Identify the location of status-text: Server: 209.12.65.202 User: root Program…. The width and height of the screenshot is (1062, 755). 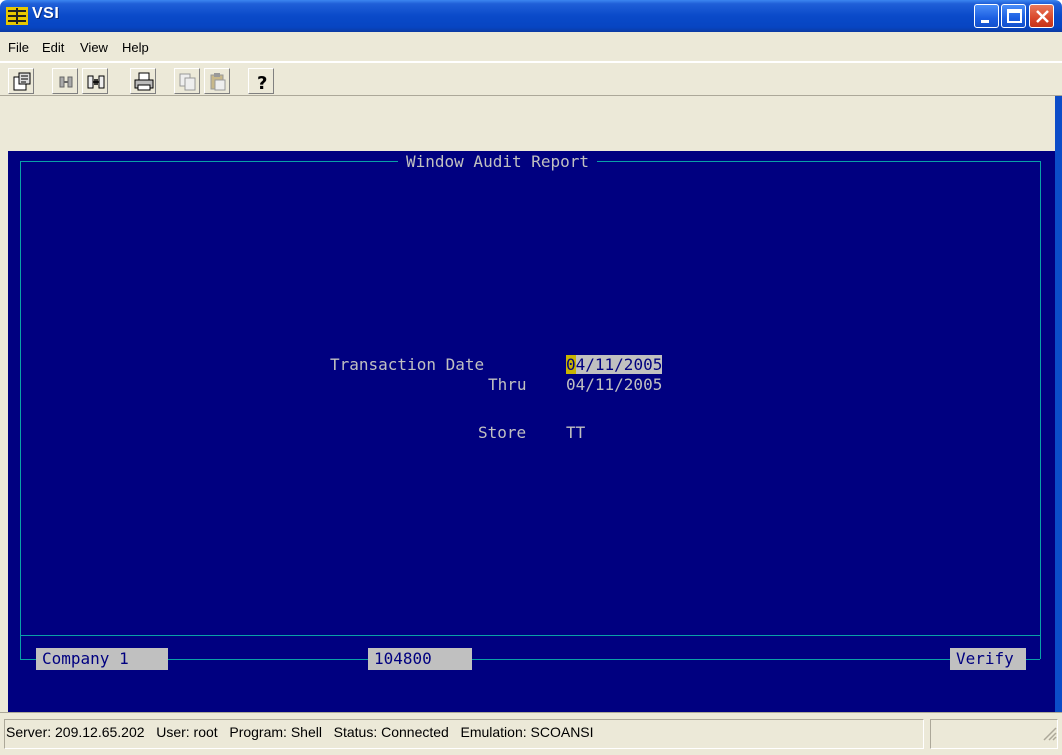
(300, 732).